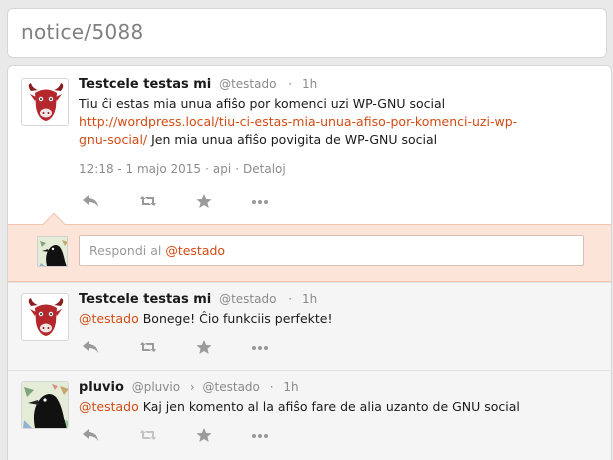 This screenshot has height=460, width=613. What do you see at coordinates (192, 387) in the screenshot?
I see `in-reply-to-arrow: ›` at bounding box center [192, 387].